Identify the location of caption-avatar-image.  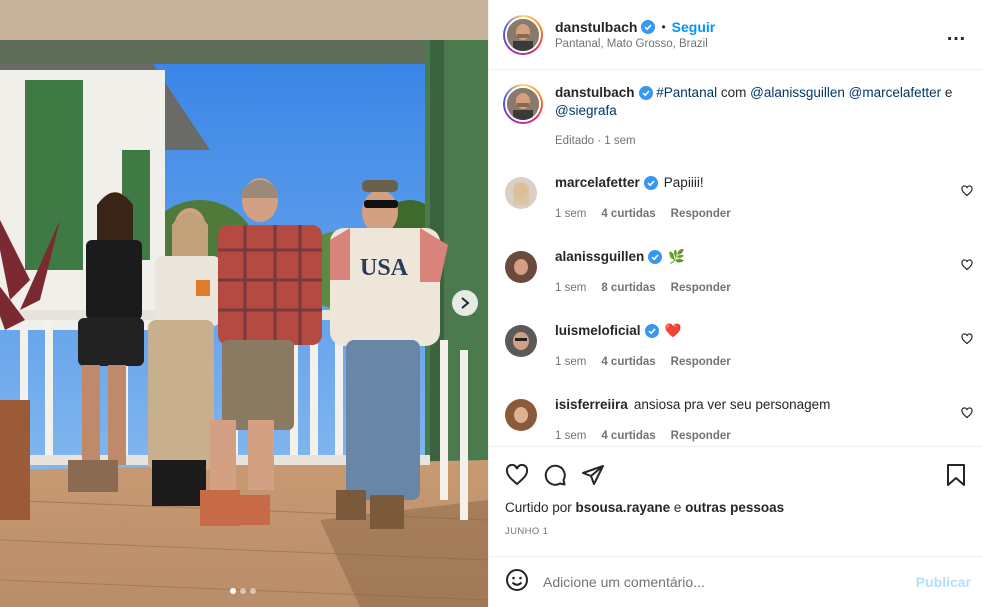
(523, 104).